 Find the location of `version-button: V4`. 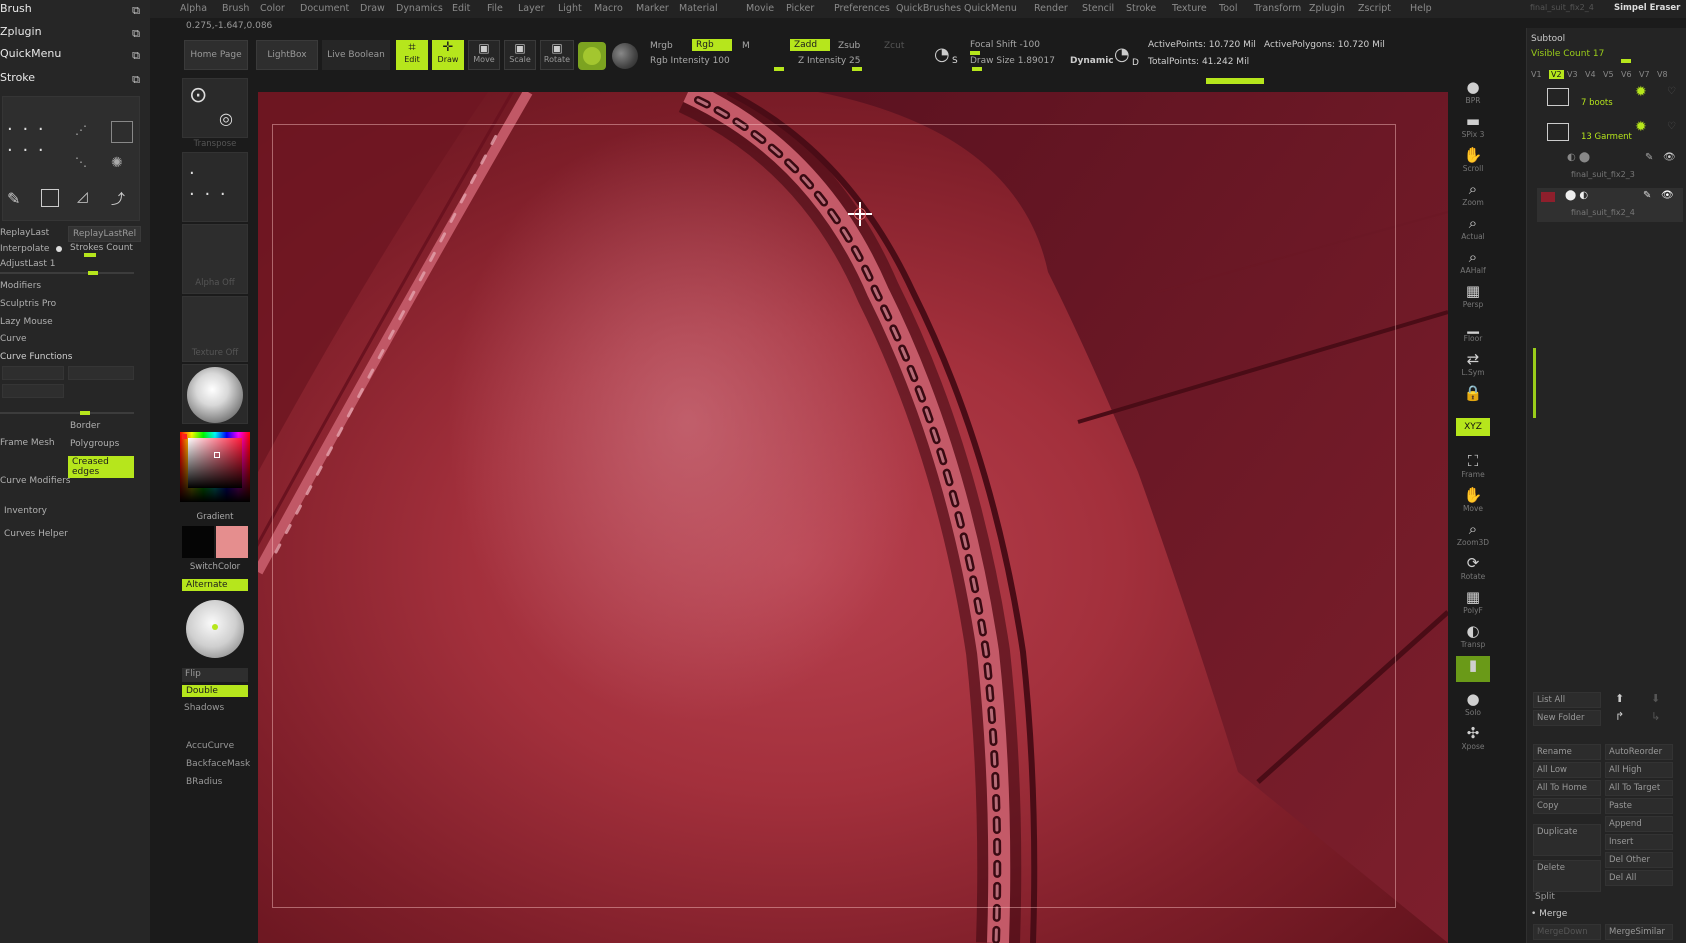

version-button: V4 is located at coordinates (1590, 74).